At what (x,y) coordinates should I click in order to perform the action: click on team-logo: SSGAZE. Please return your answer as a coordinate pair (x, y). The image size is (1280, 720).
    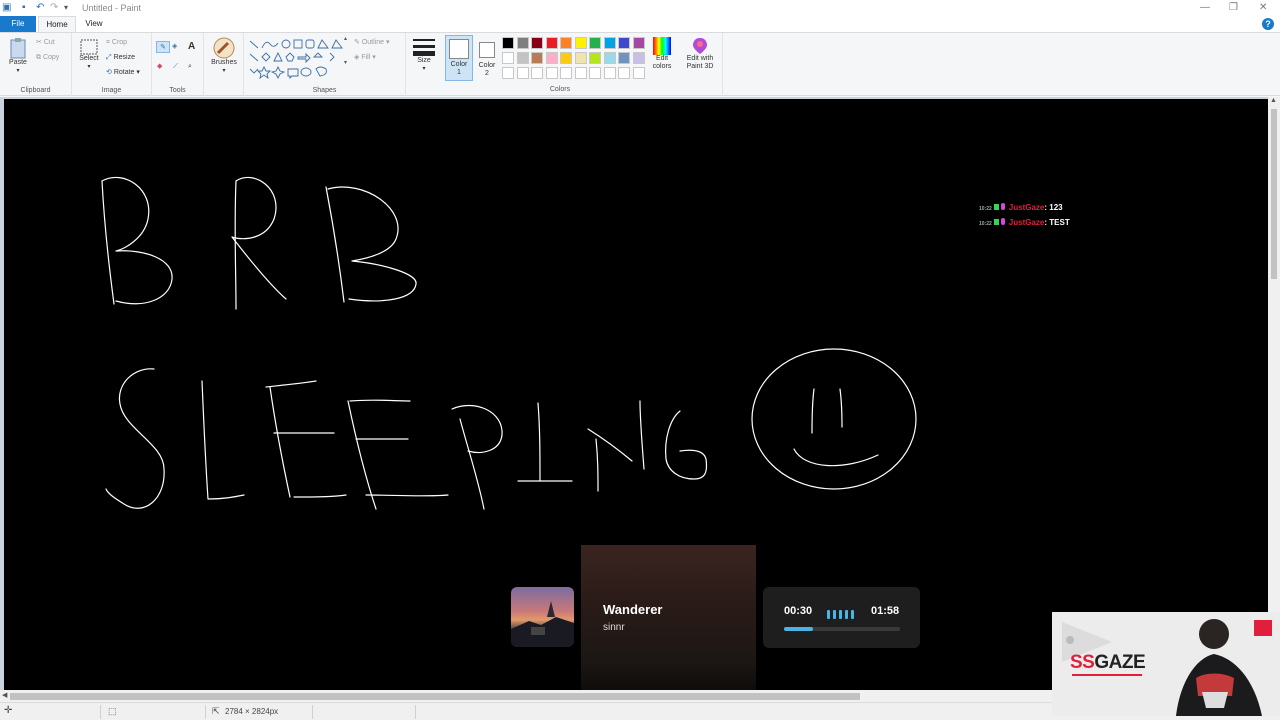
    Looking at the image, I should click on (1108, 663).